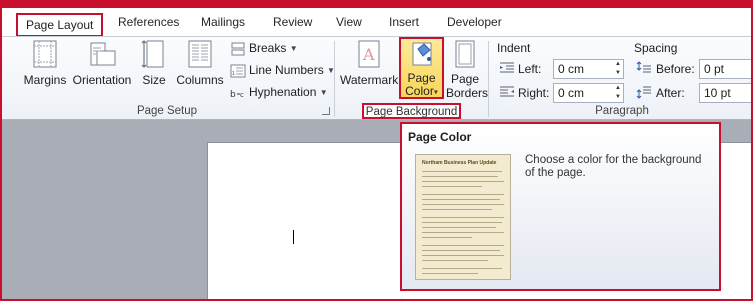  Describe the element at coordinates (148, 24) in the screenshot. I see `tab-references: References` at that location.